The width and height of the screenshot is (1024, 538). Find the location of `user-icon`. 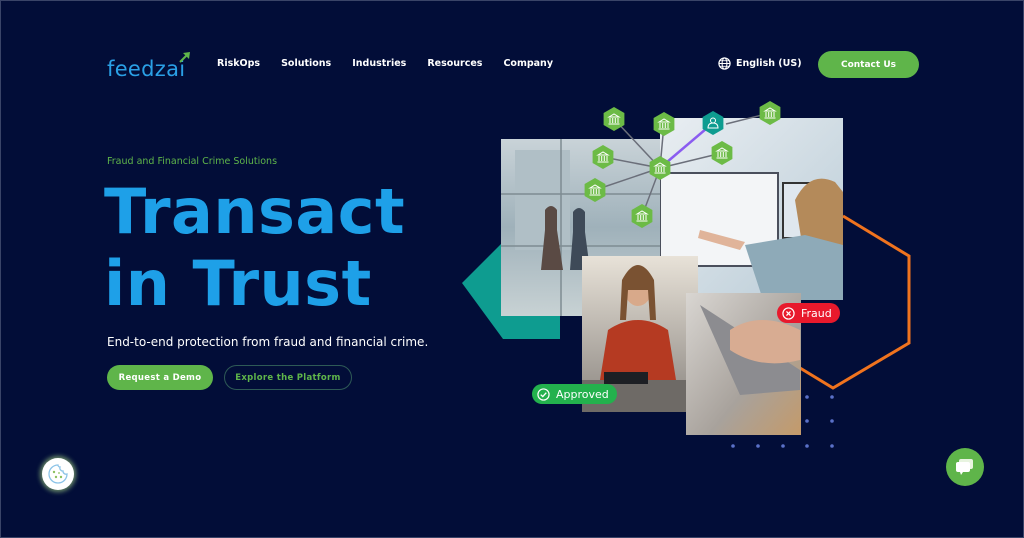

user-icon is located at coordinates (713, 123).